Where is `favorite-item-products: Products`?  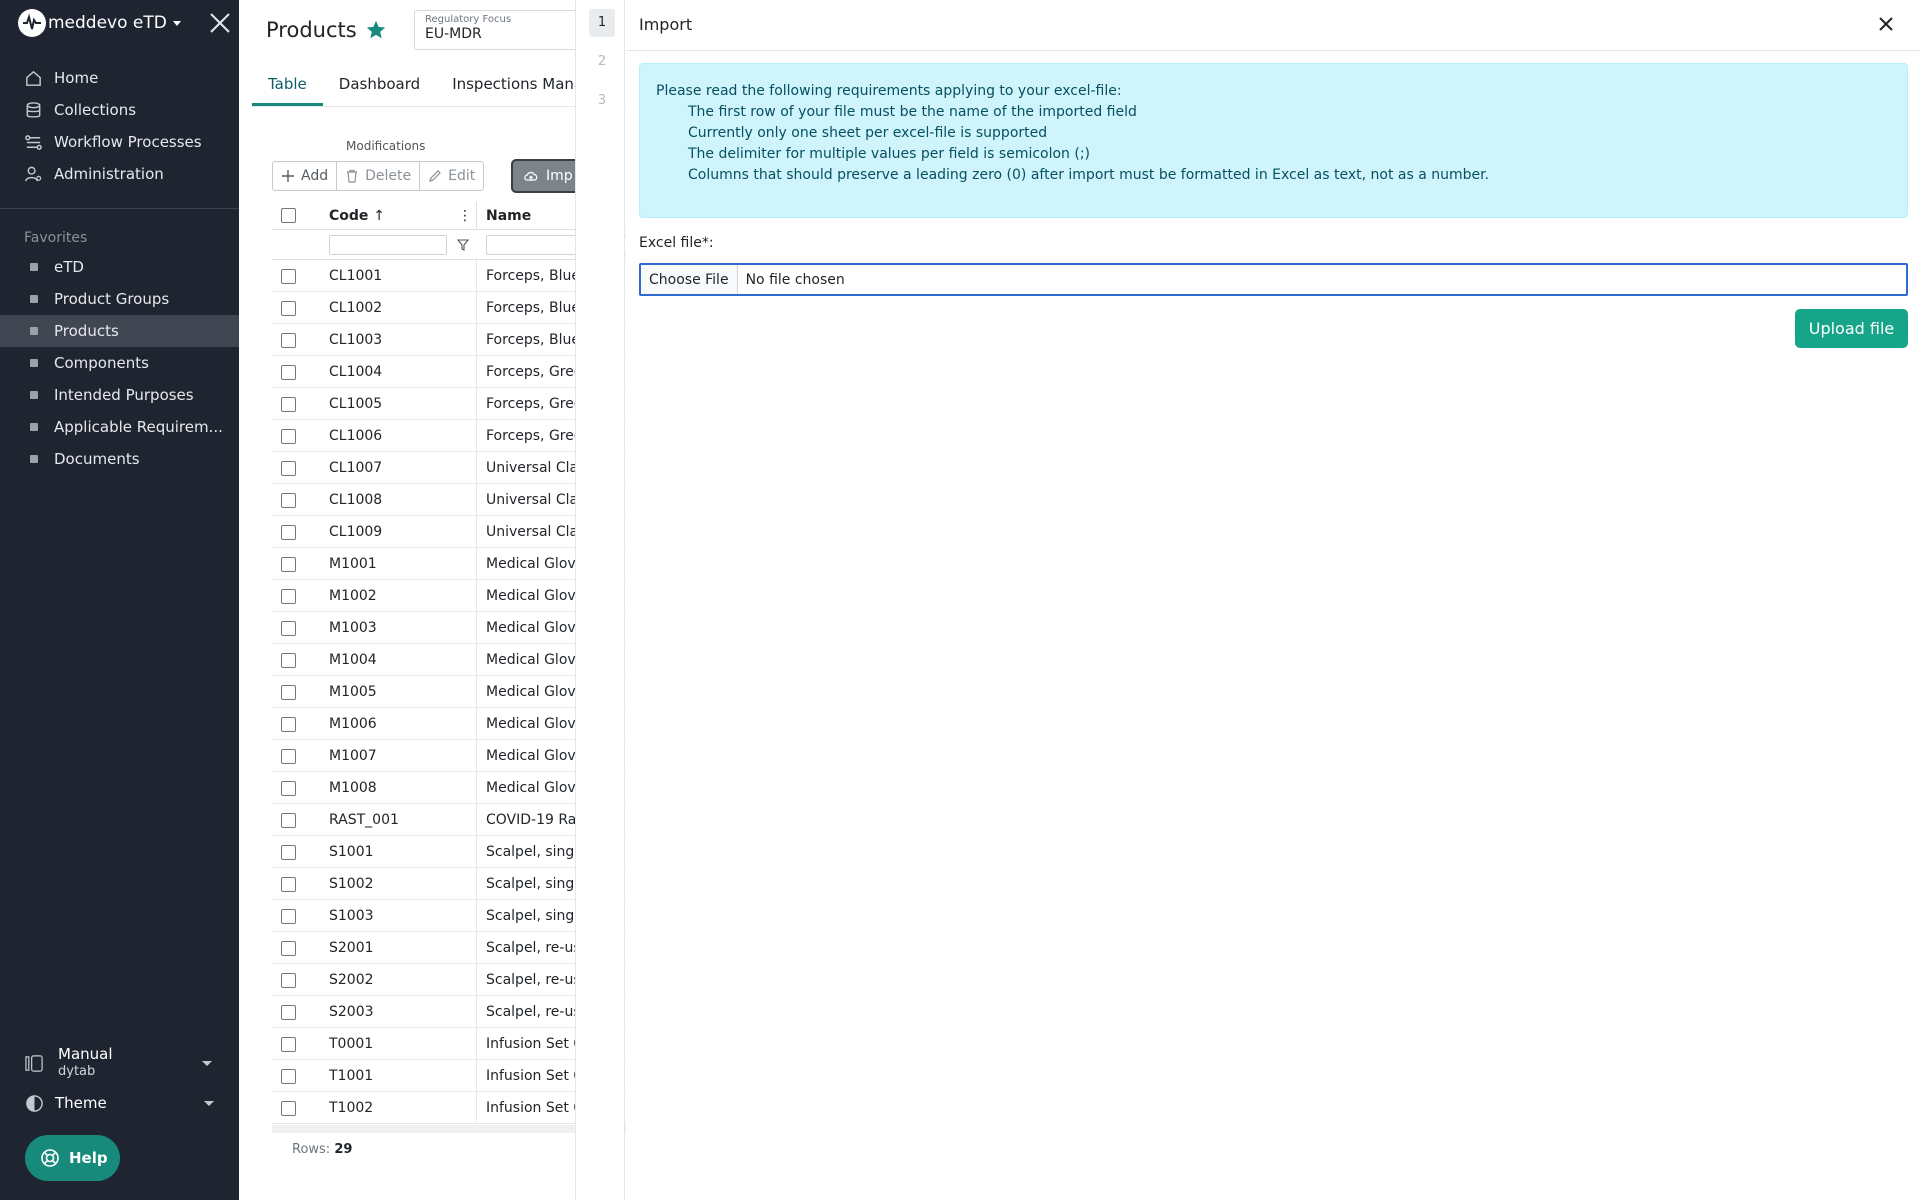
favorite-item-products: Products is located at coordinates (119, 331).